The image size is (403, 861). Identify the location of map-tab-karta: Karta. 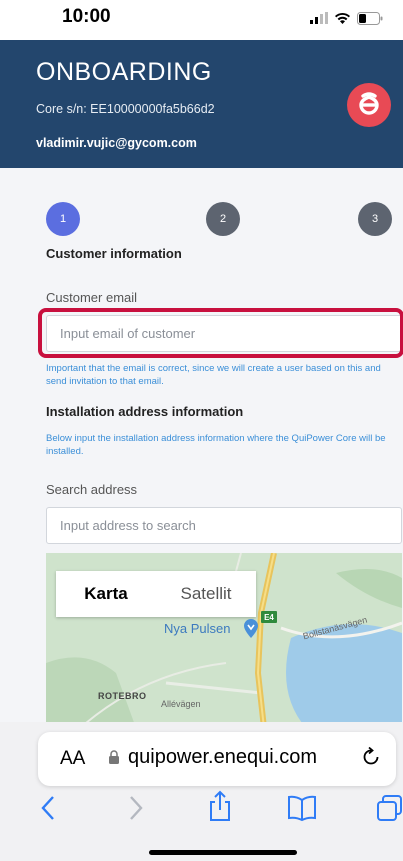
(106, 594).